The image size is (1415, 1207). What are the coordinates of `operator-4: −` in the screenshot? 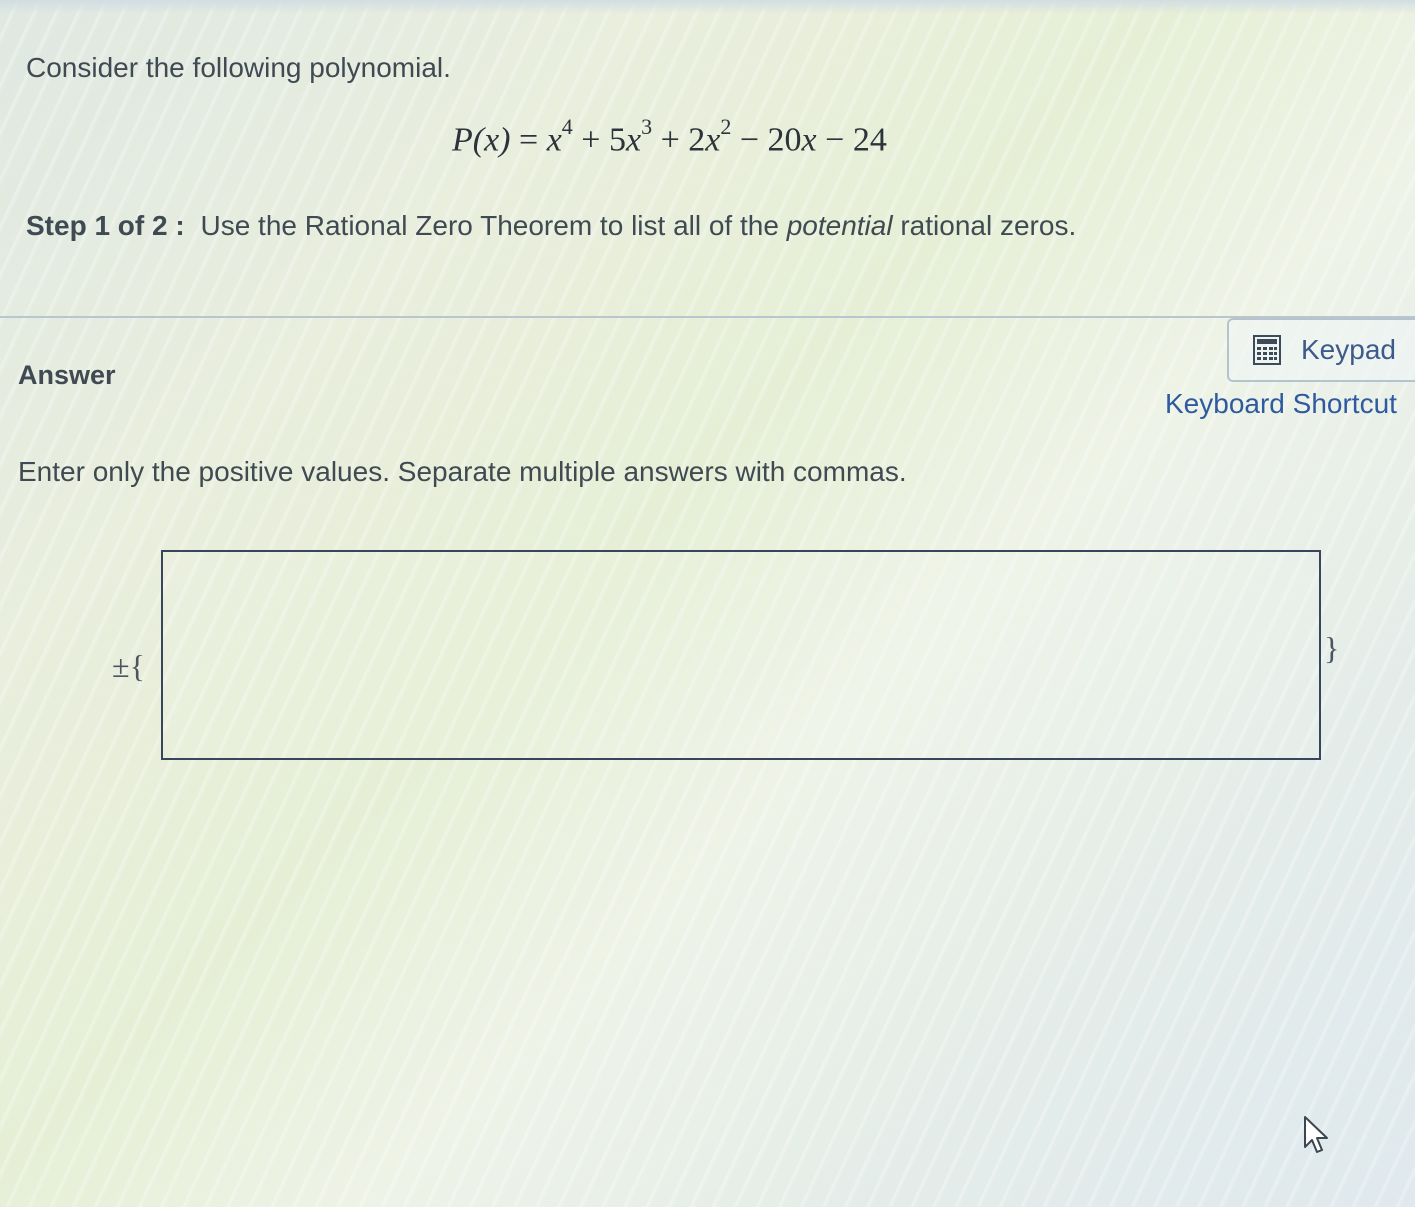 It's located at (835, 140).